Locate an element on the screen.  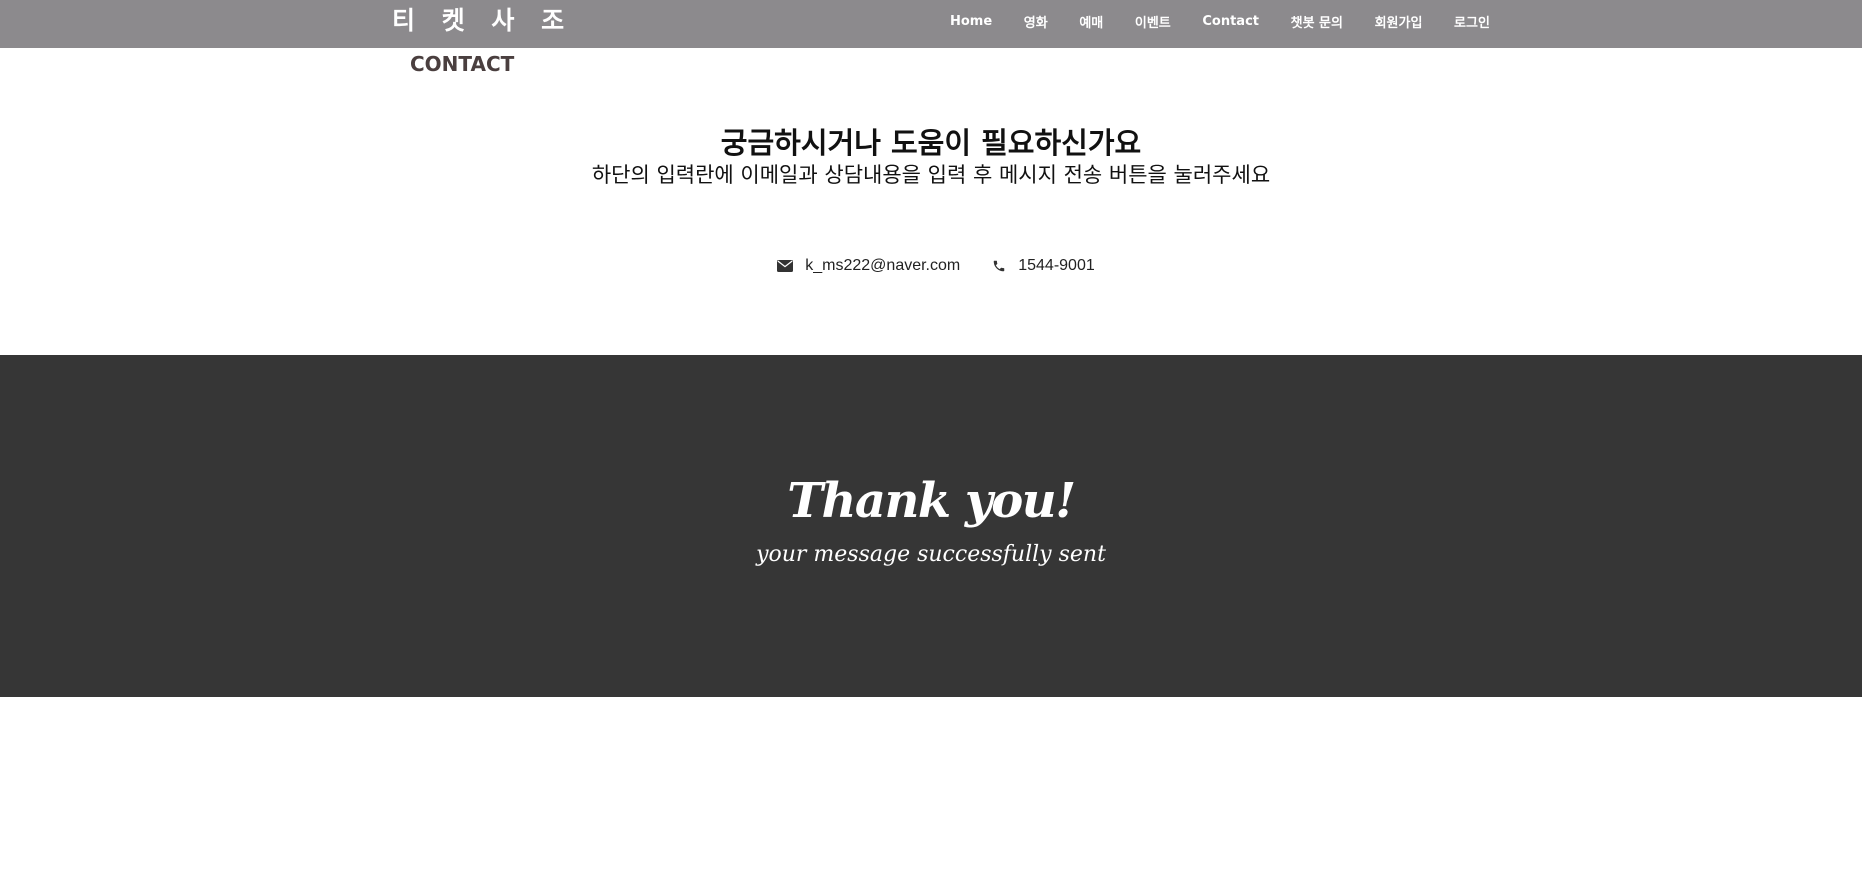
nav-movies: 영화 is located at coordinates (1036, 21).